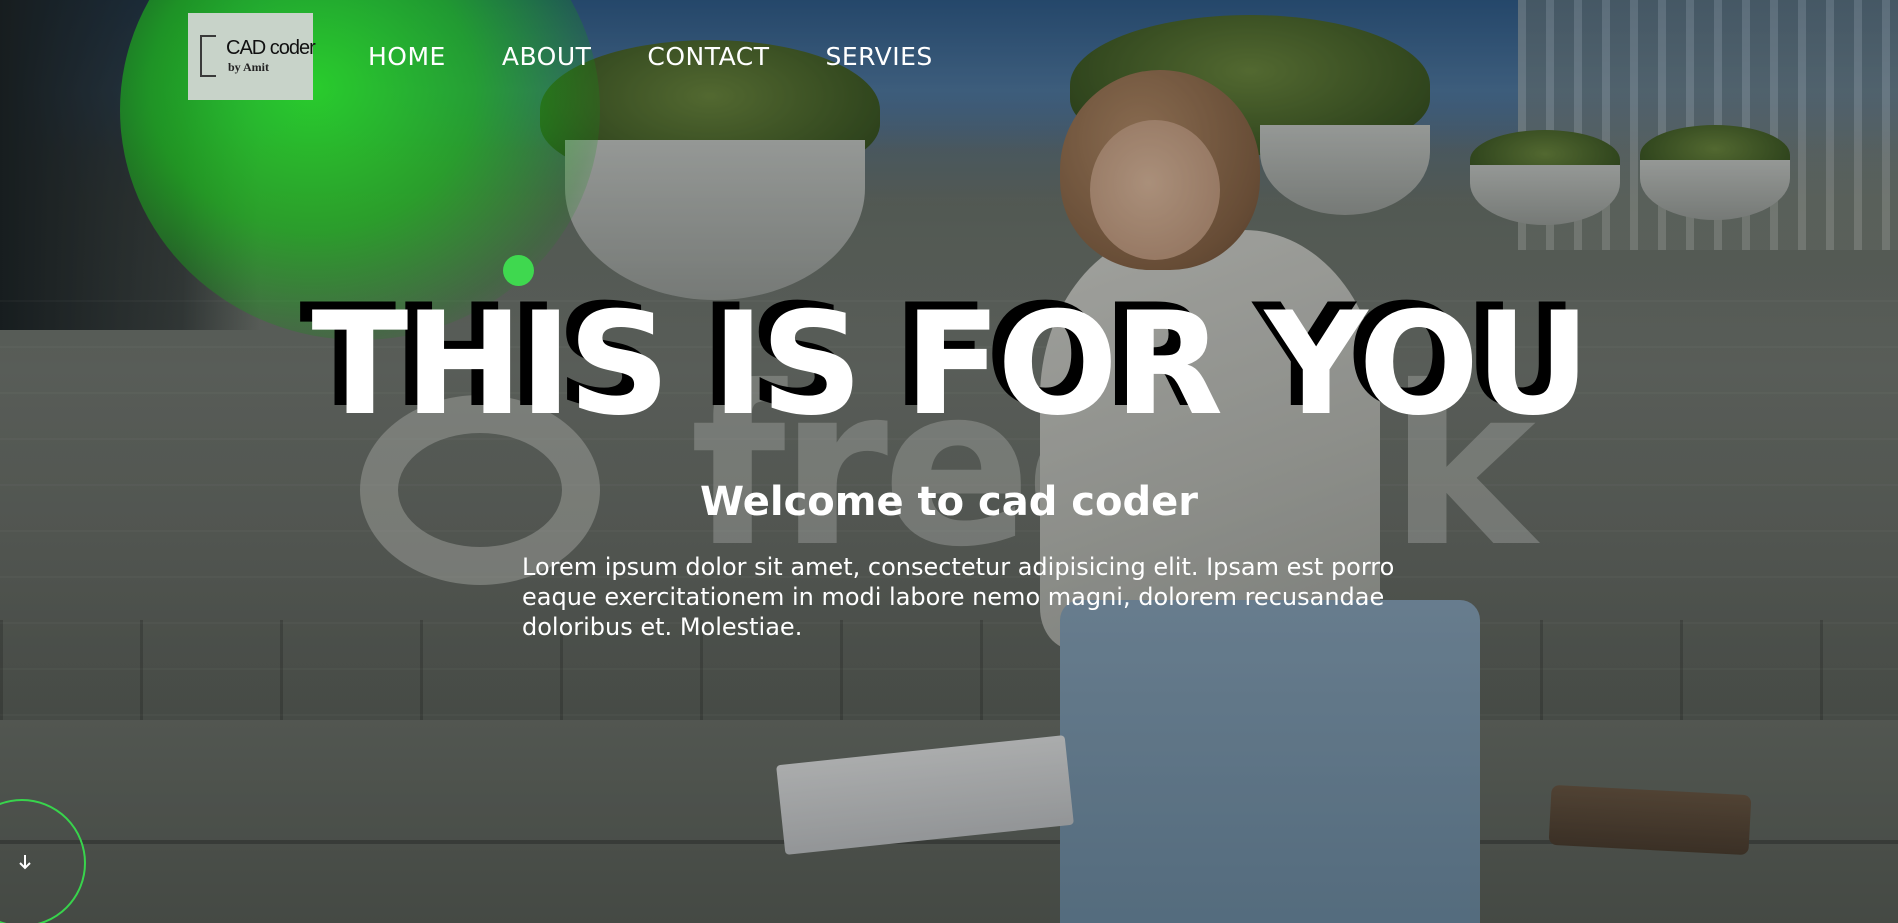 This screenshot has height=923, width=1898. I want to click on background-person-face, so click(1155, 190).